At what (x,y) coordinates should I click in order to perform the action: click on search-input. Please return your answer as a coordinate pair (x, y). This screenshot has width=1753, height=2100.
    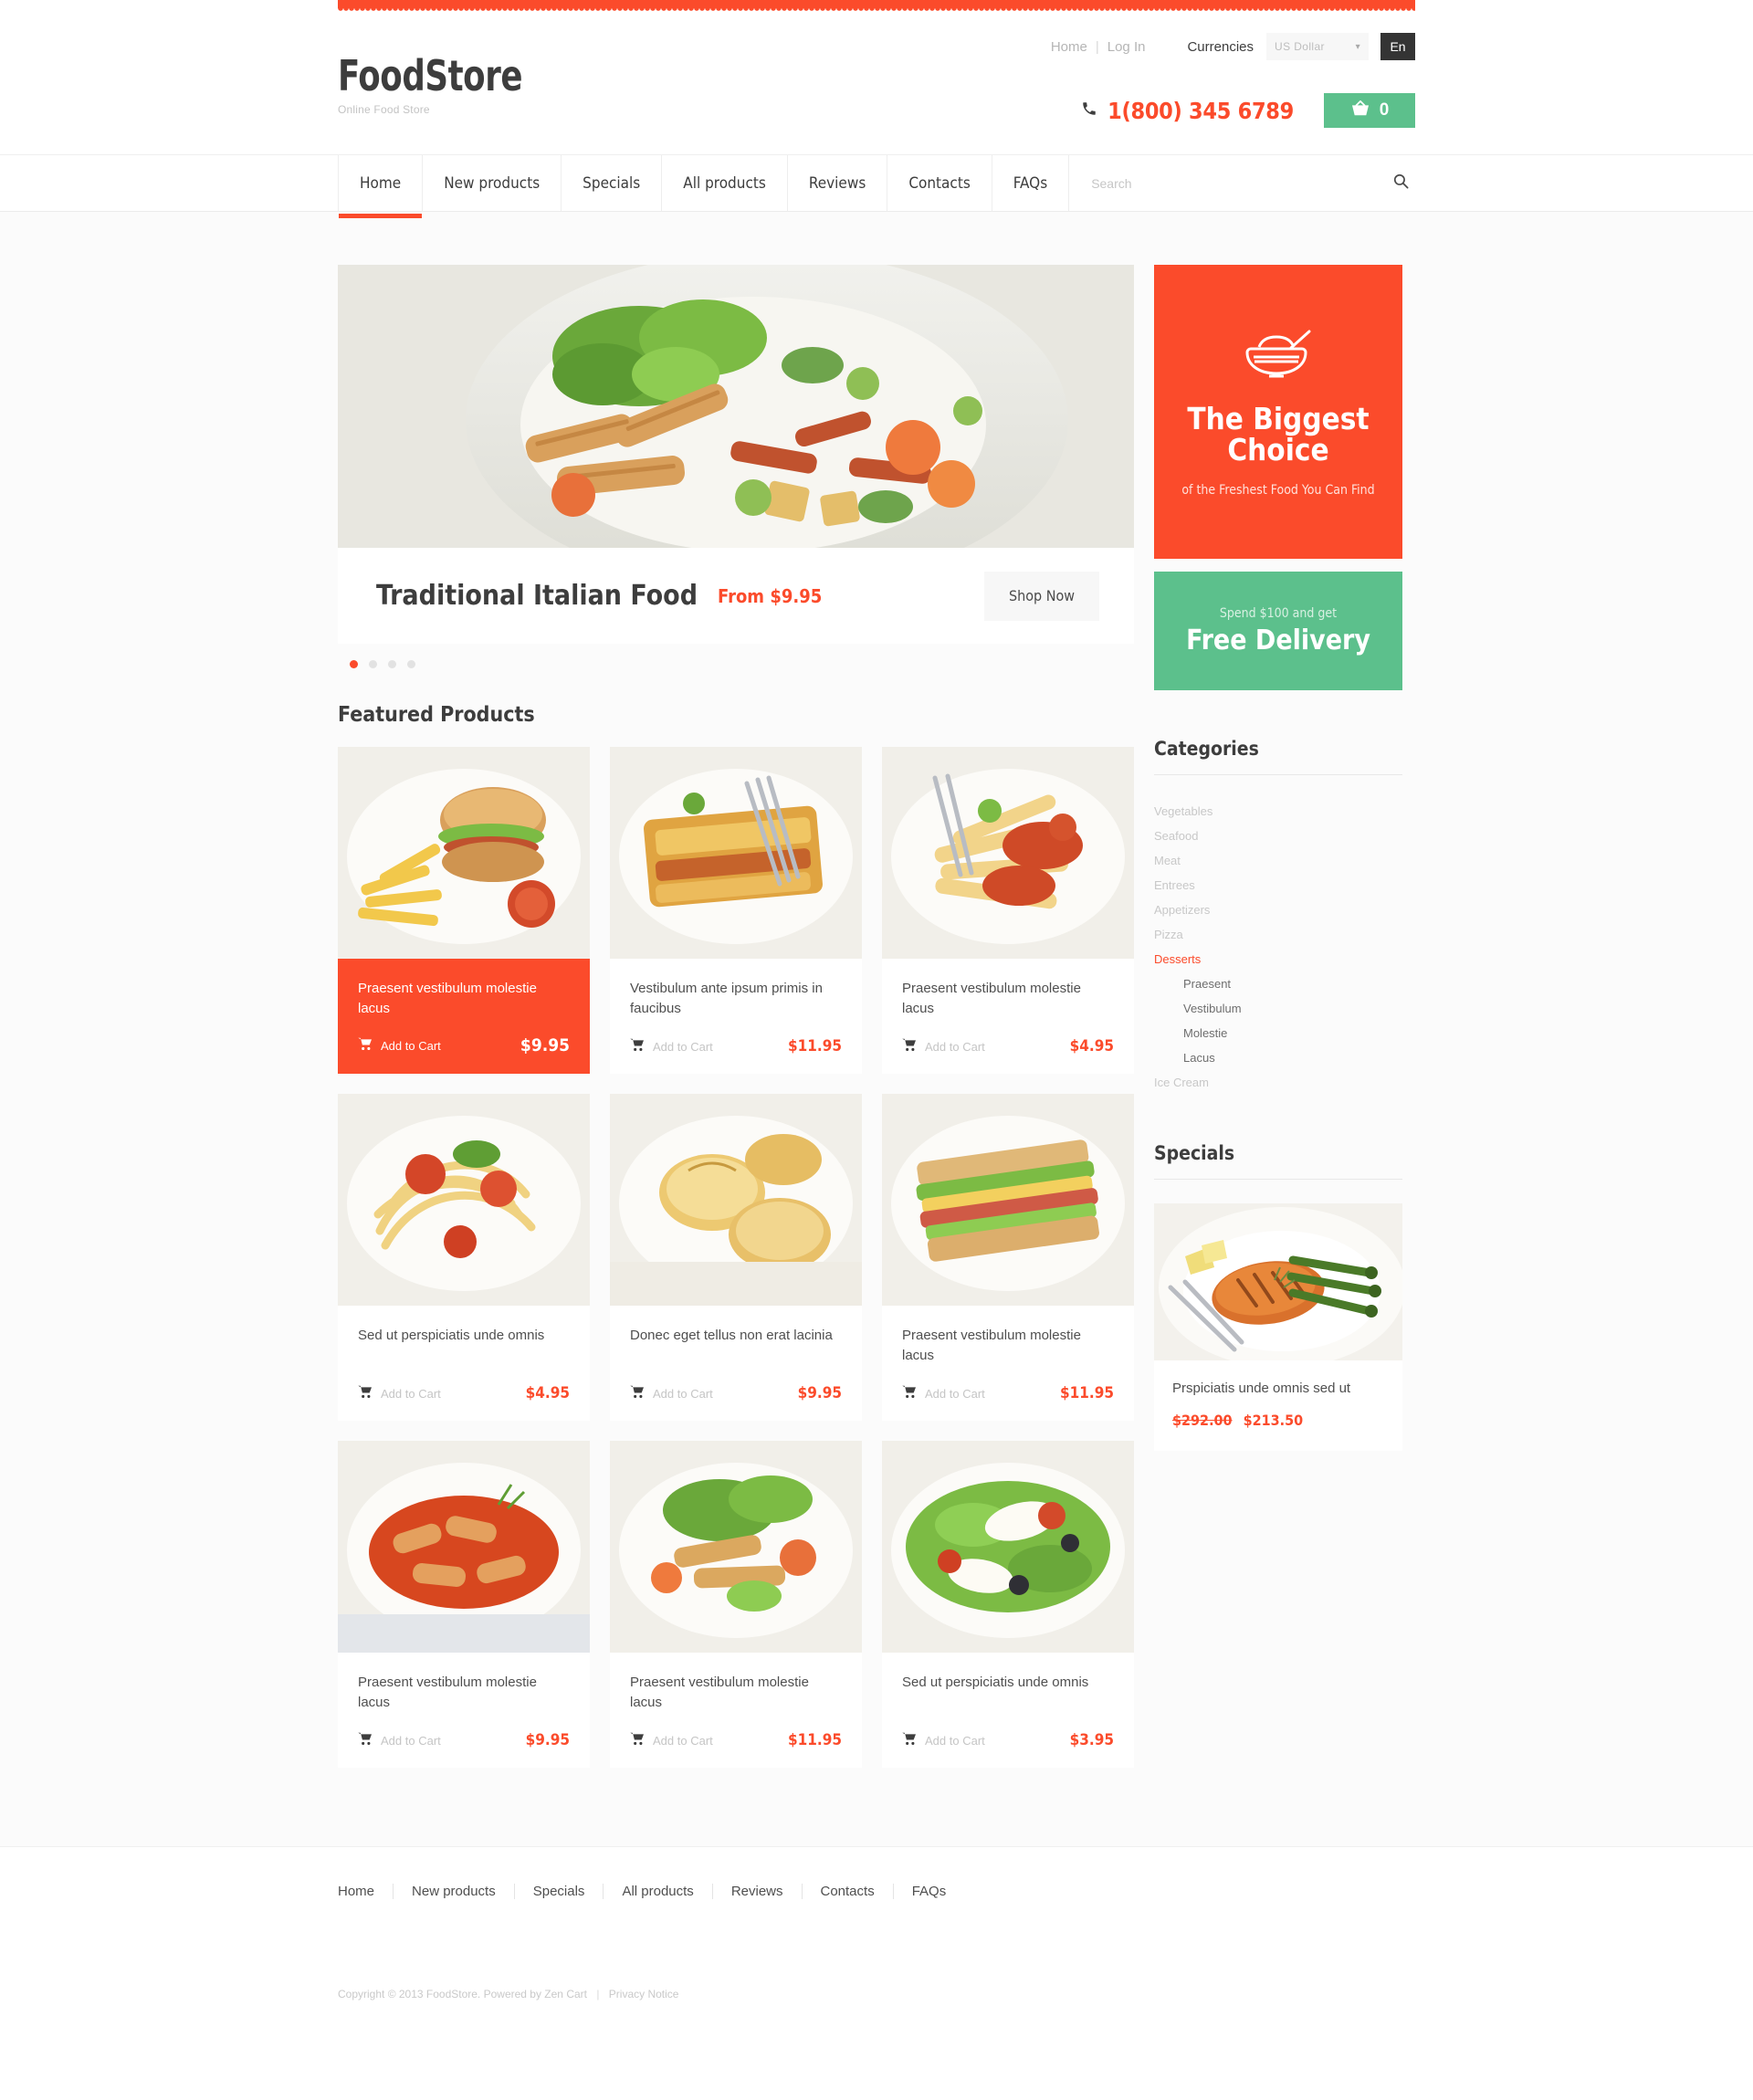
    Looking at the image, I should click on (1241, 183).